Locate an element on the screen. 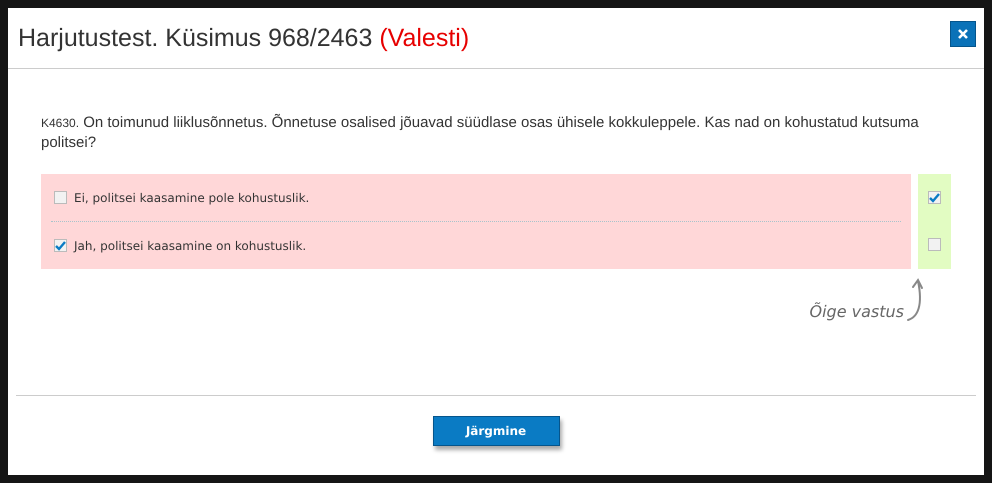 This screenshot has width=992, height=483. next-button: Järgmine is located at coordinates (496, 431).